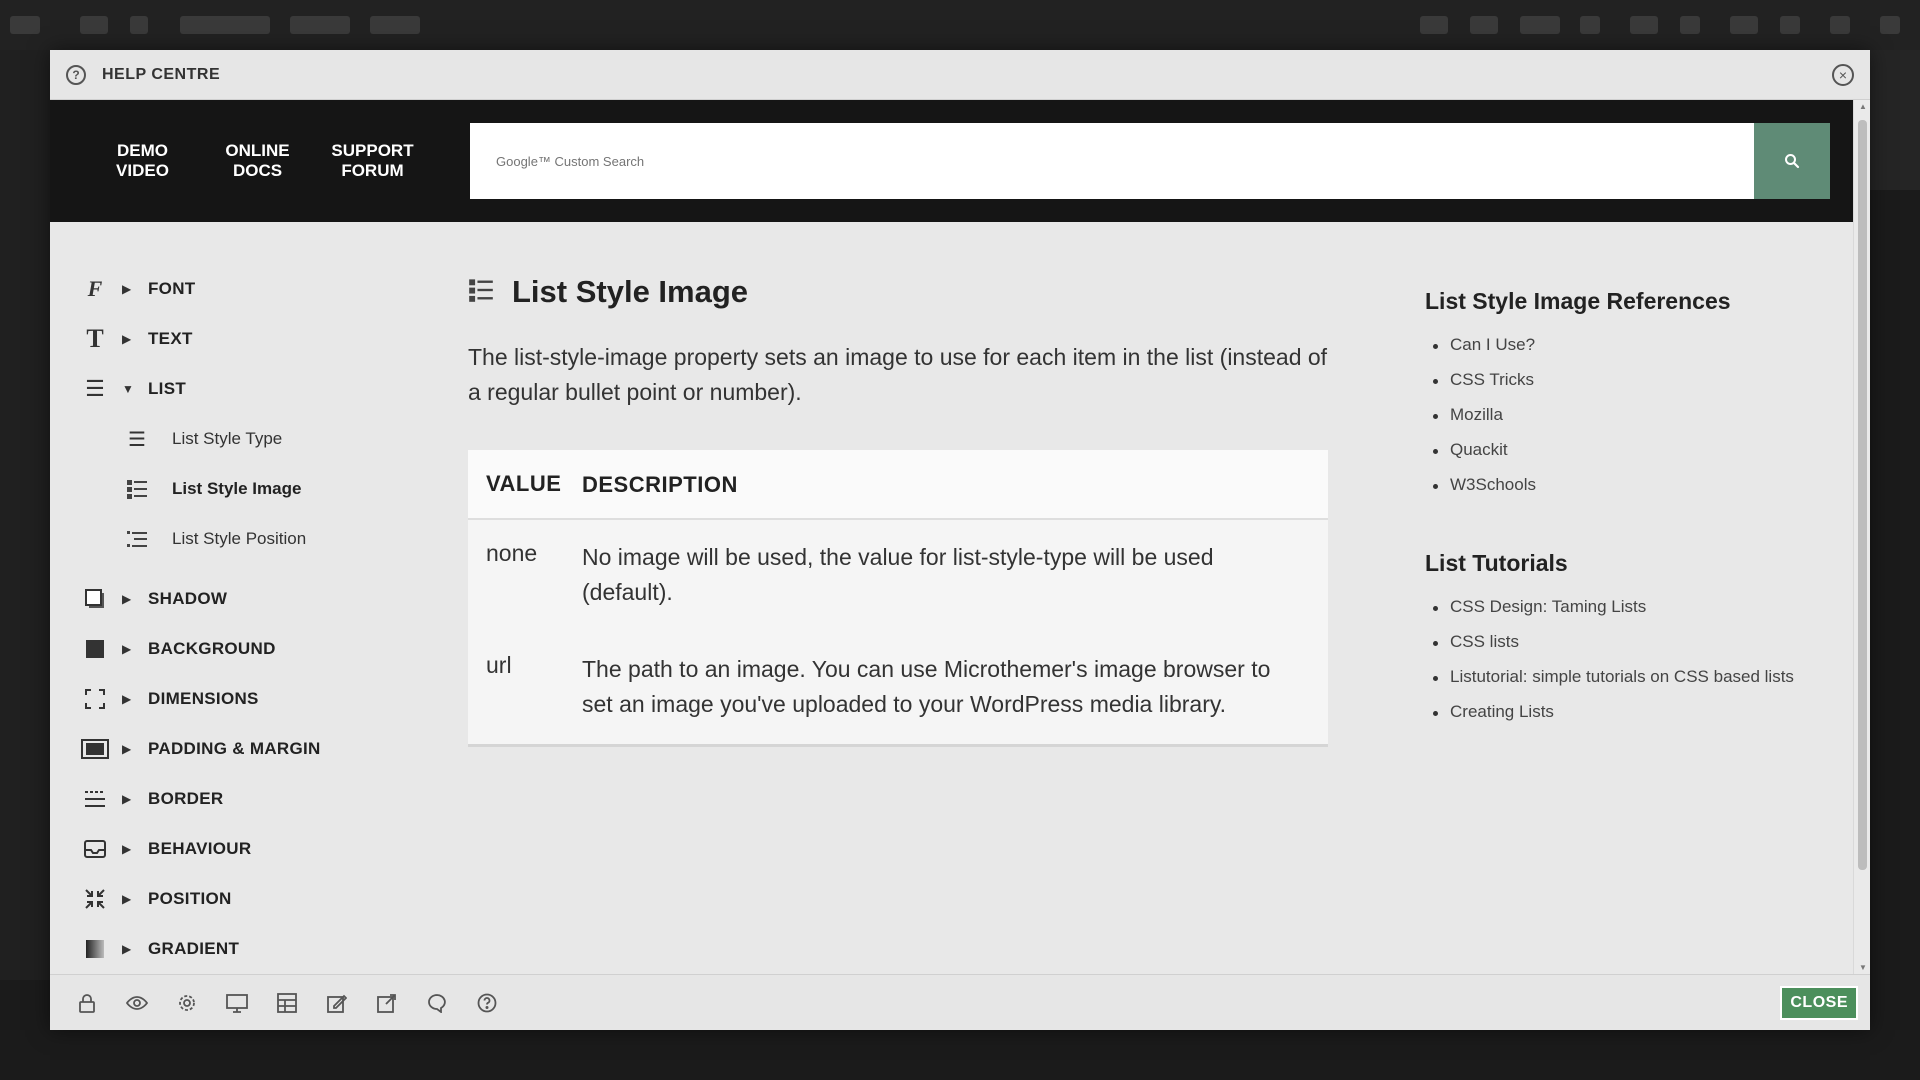  What do you see at coordinates (1863, 106) in the screenshot?
I see `scroll-up-icon: ▲` at bounding box center [1863, 106].